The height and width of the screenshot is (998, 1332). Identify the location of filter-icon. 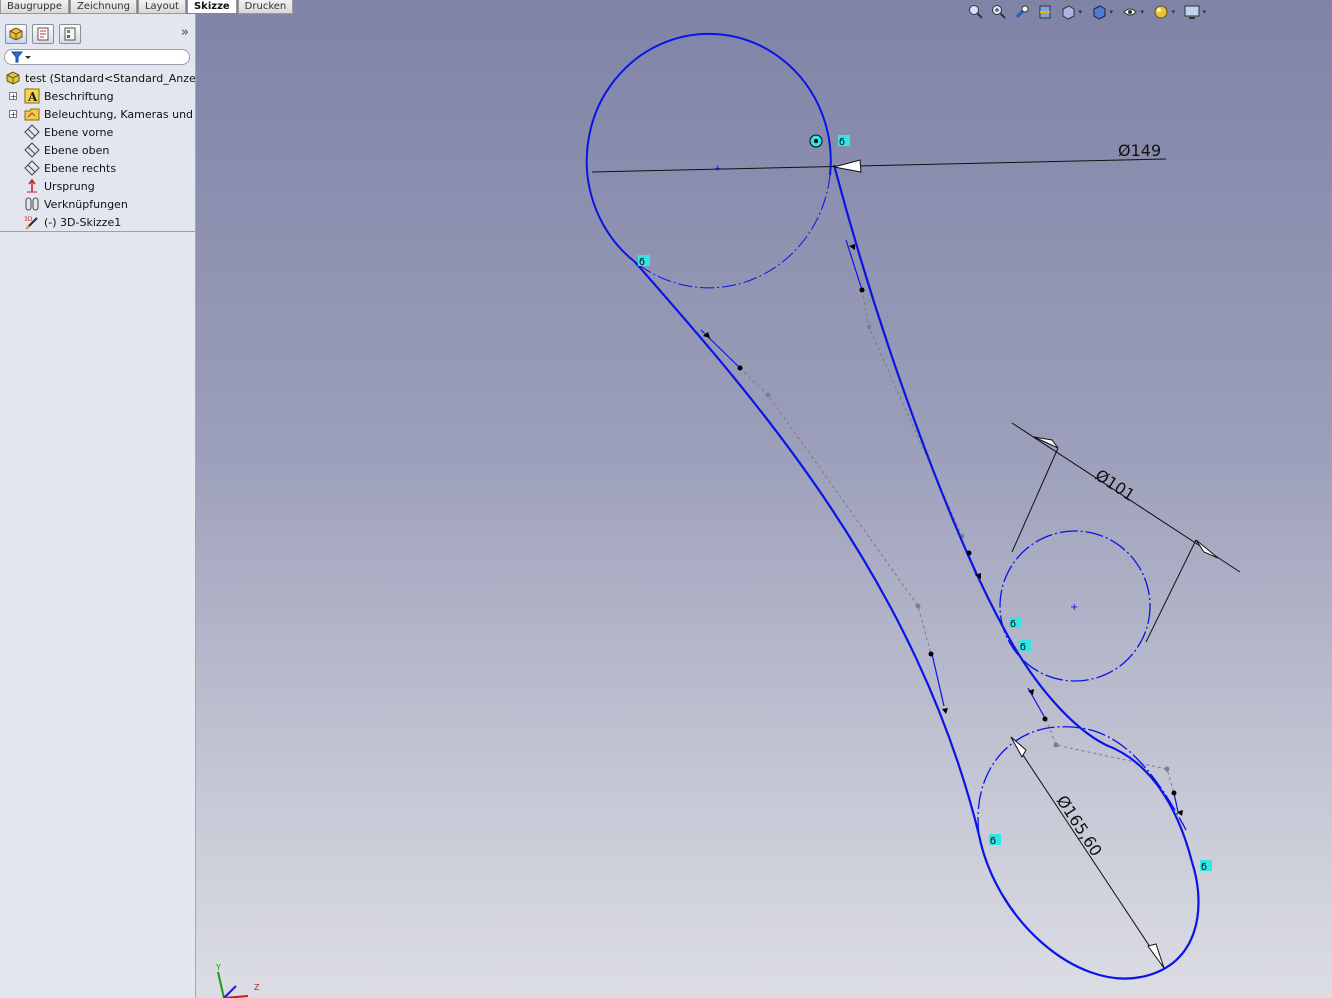
(21, 57).